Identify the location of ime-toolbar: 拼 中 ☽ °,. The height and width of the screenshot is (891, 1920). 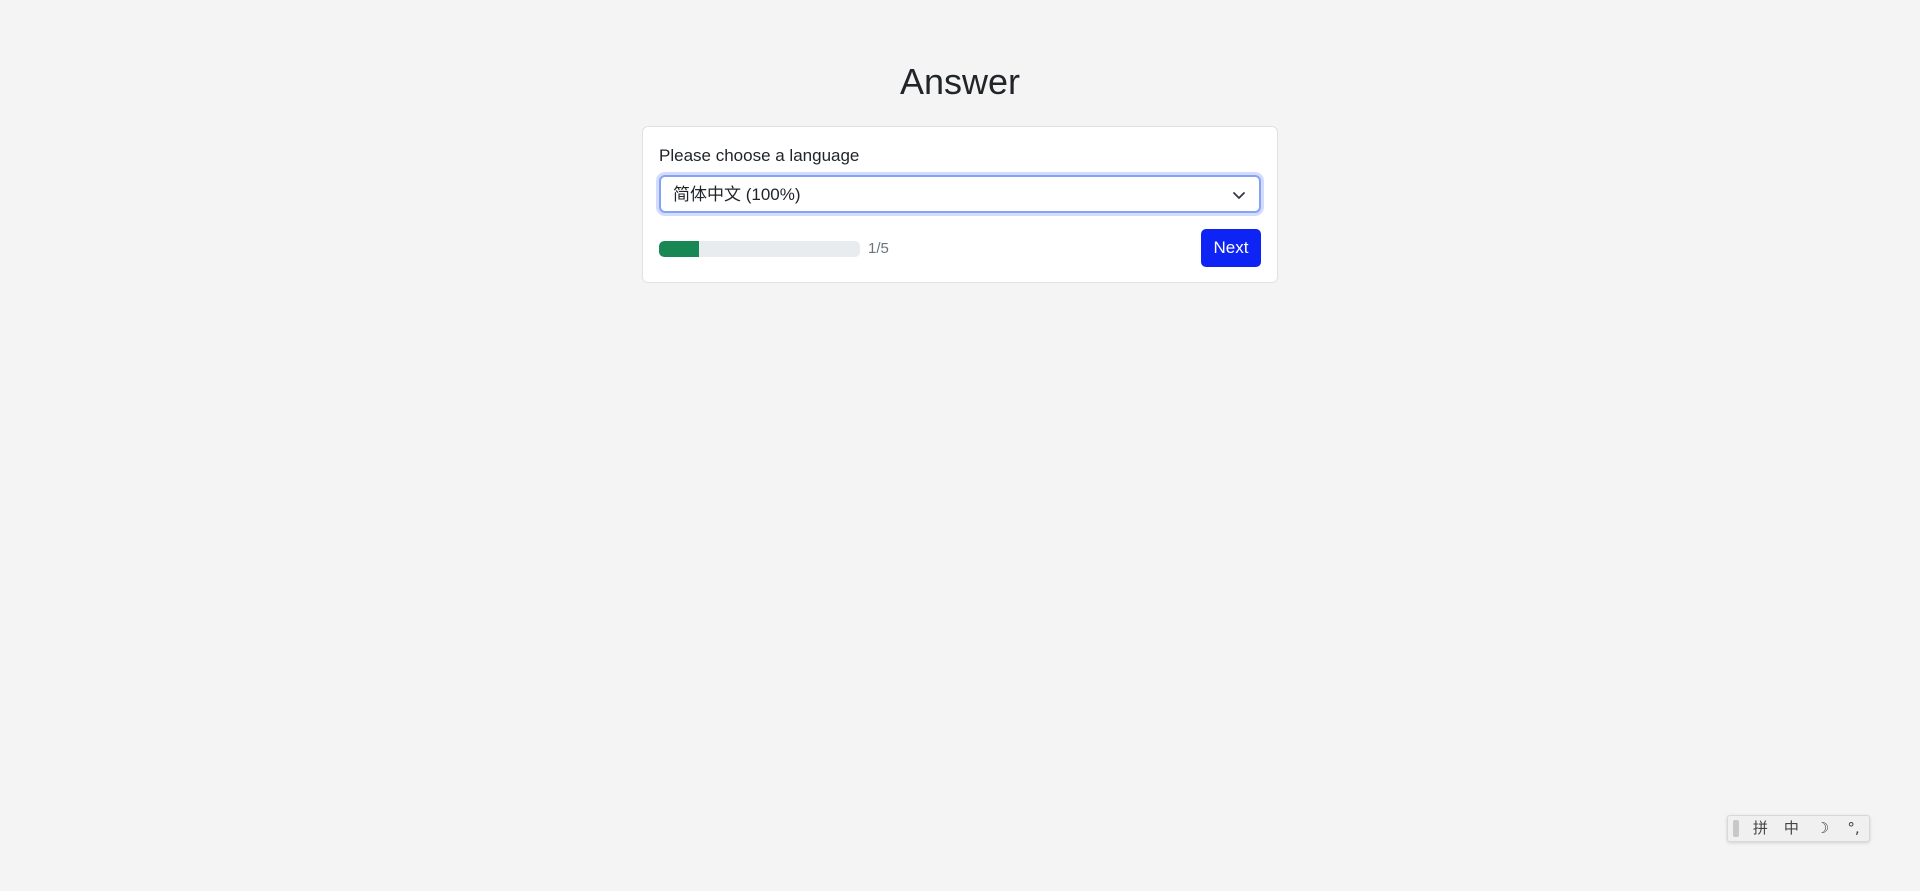
(1798, 828).